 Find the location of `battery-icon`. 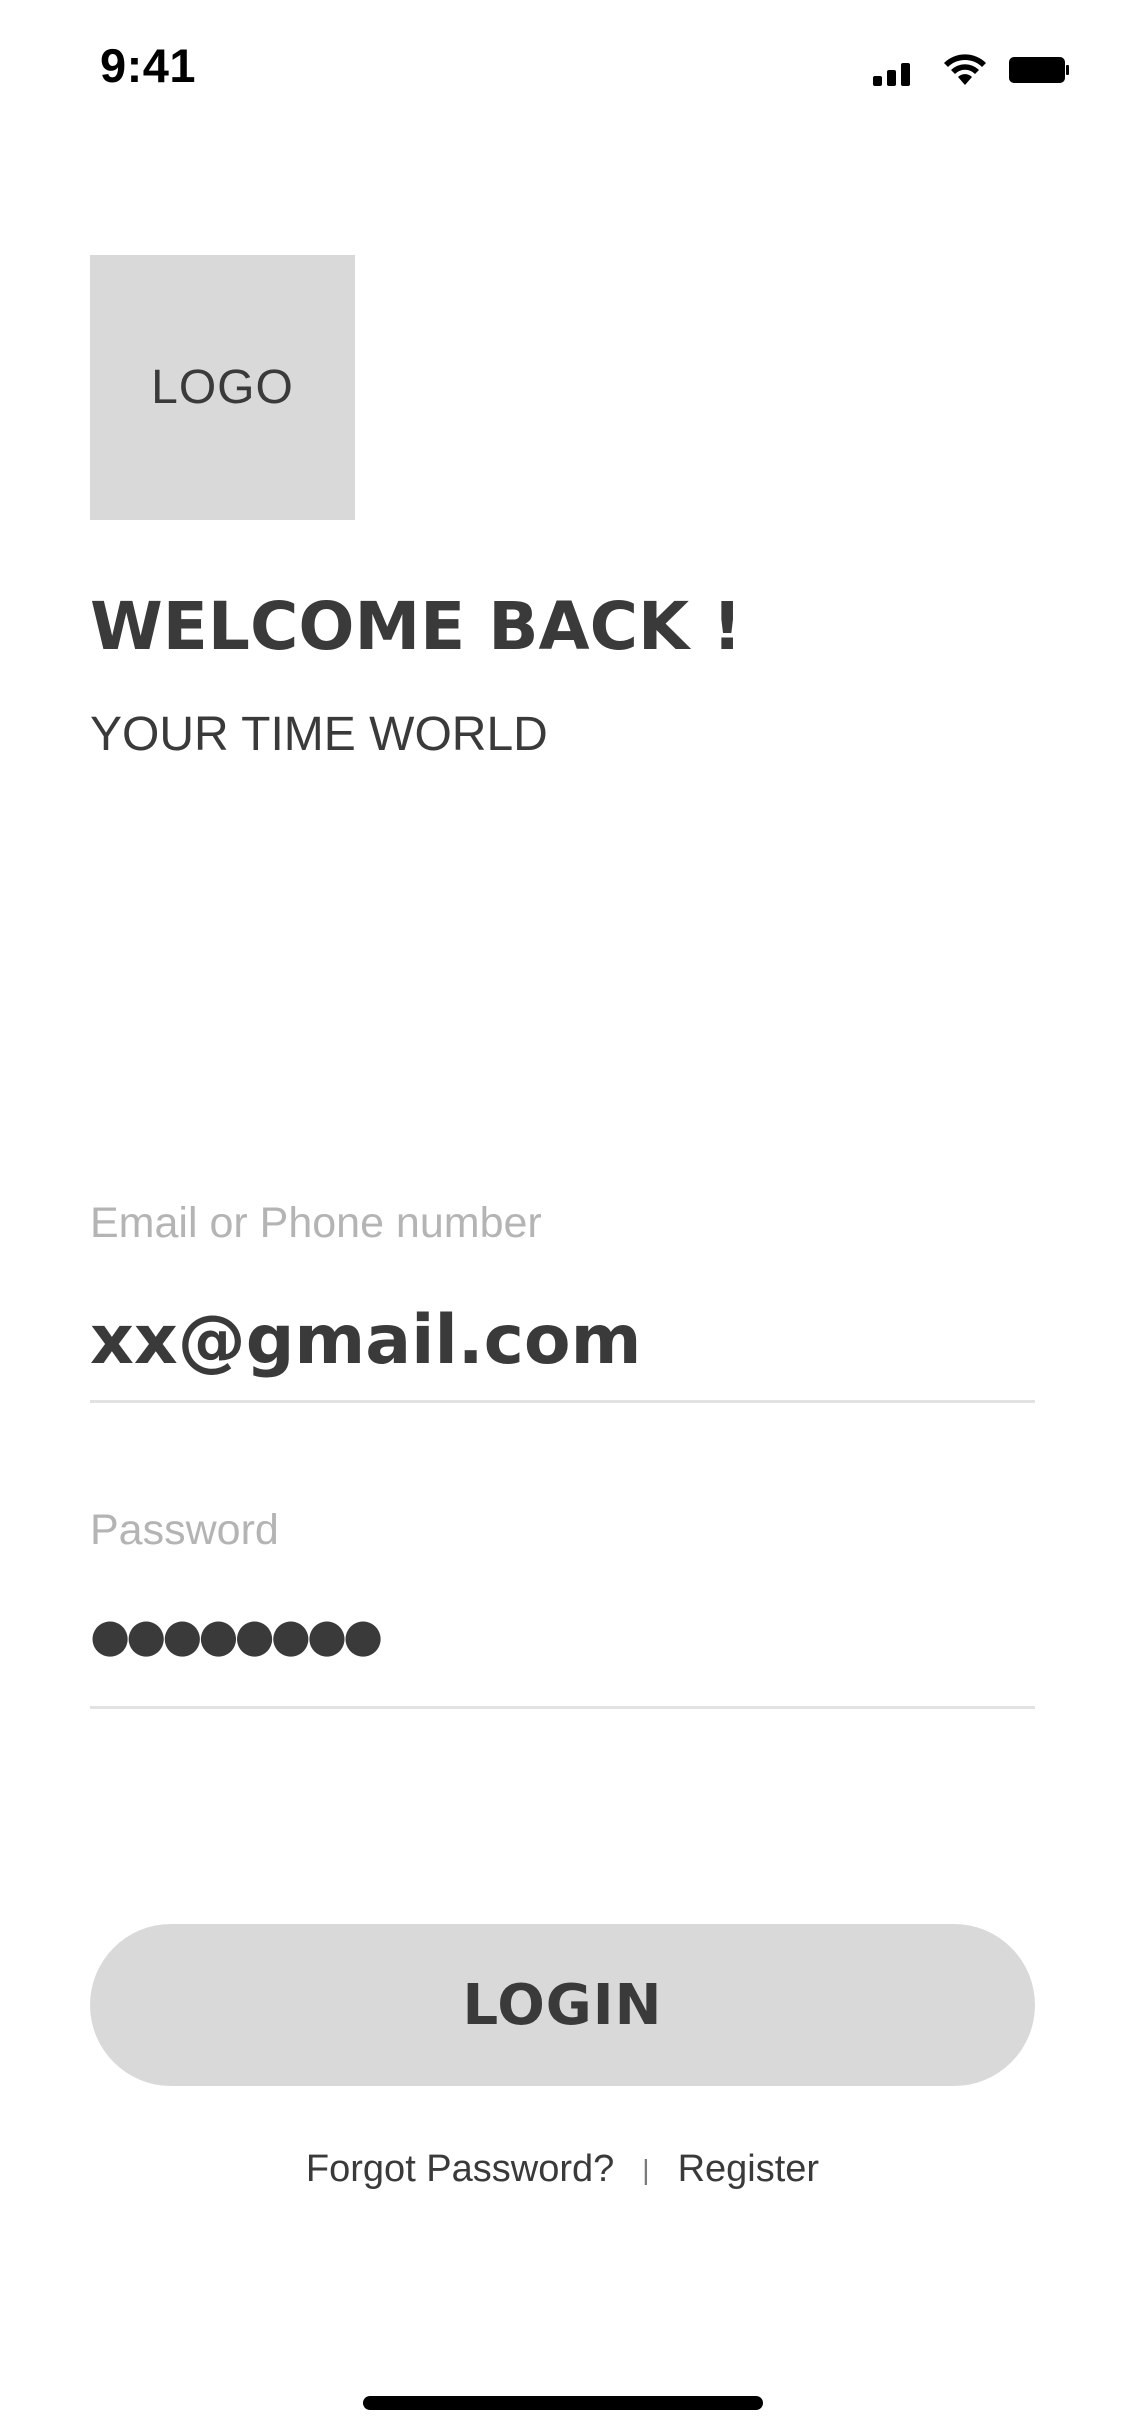

battery-icon is located at coordinates (1039, 70).